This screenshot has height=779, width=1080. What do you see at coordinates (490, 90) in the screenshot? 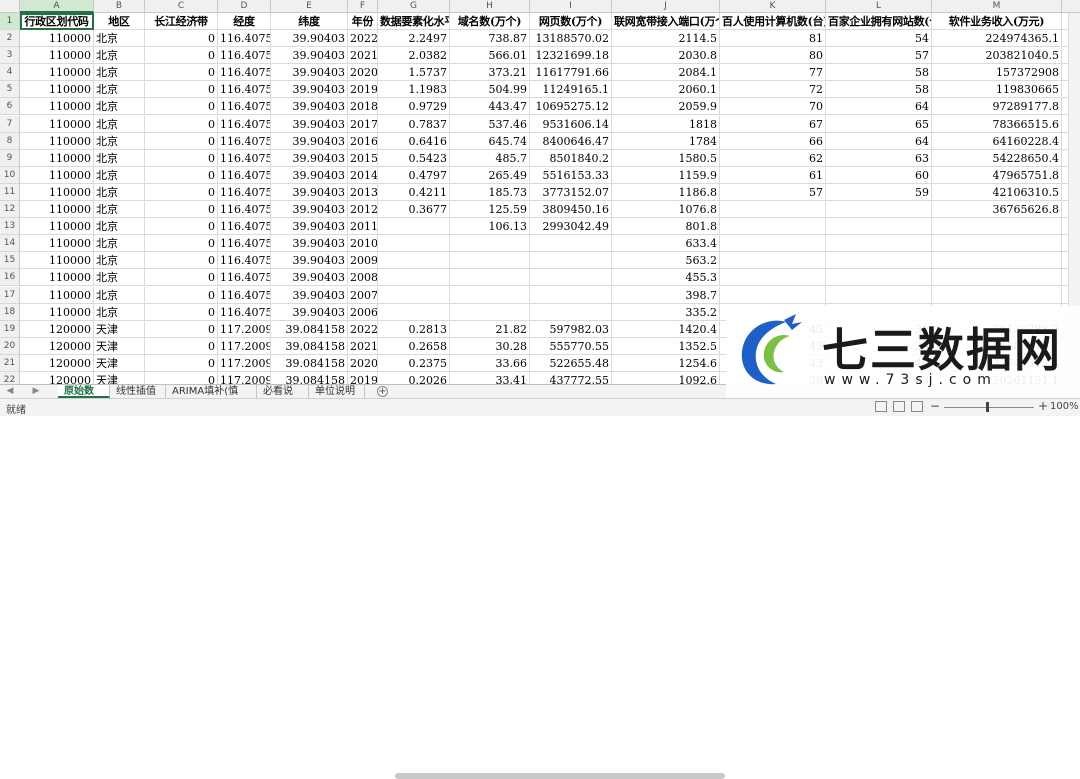
I see `cell: 504.99` at bounding box center [490, 90].